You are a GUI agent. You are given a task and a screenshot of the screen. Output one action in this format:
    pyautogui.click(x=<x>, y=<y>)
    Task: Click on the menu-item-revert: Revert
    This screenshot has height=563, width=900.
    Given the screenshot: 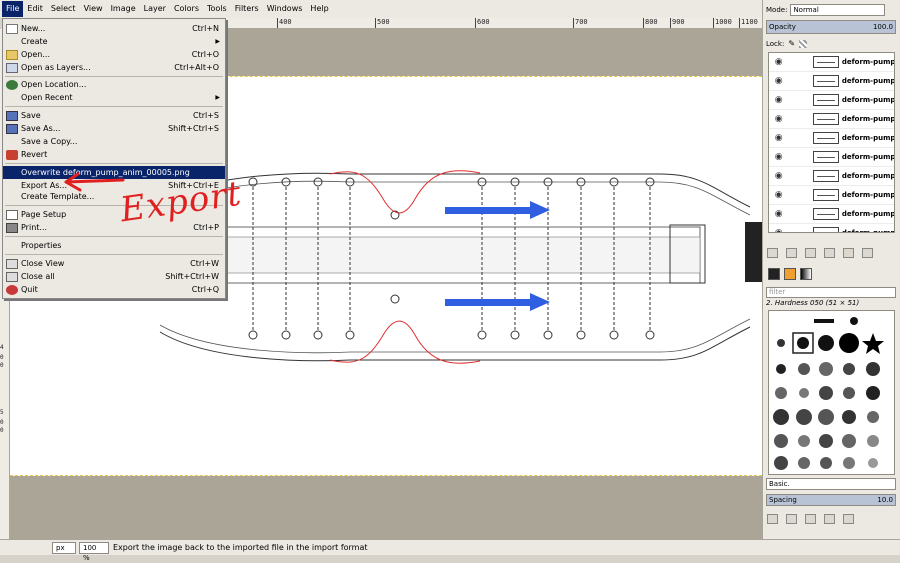 What is the action you would take?
    pyautogui.click(x=114, y=154)
    